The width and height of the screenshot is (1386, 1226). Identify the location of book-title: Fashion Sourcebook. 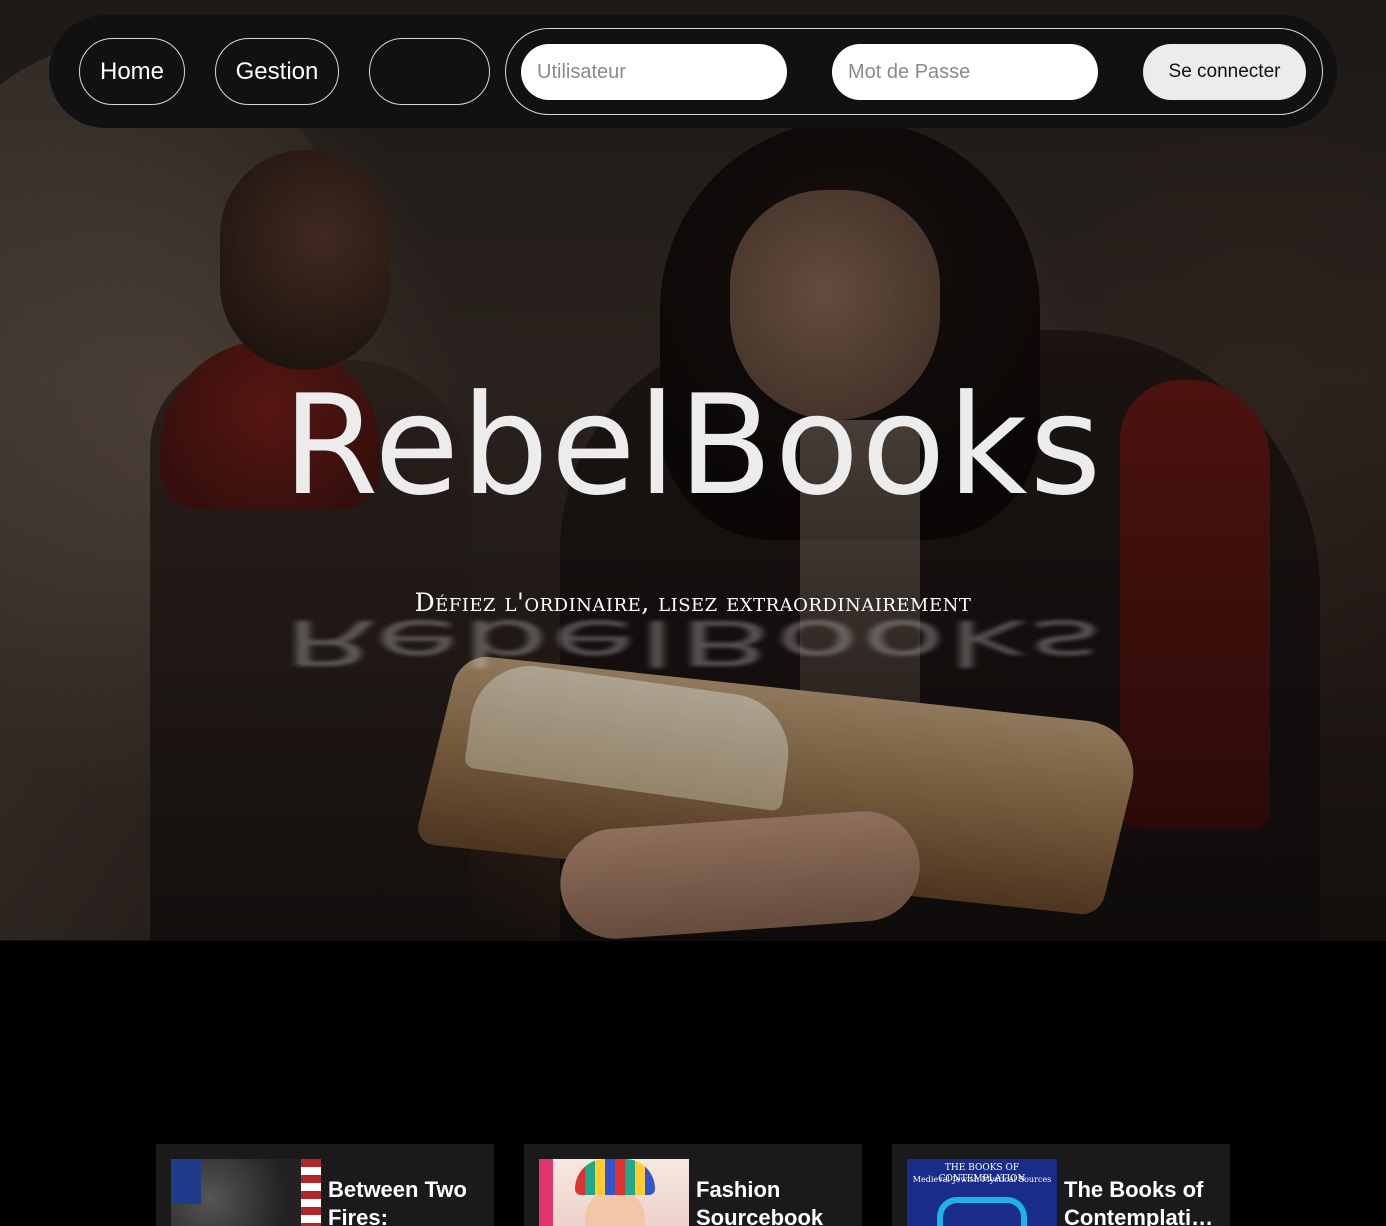
(760, 1201).